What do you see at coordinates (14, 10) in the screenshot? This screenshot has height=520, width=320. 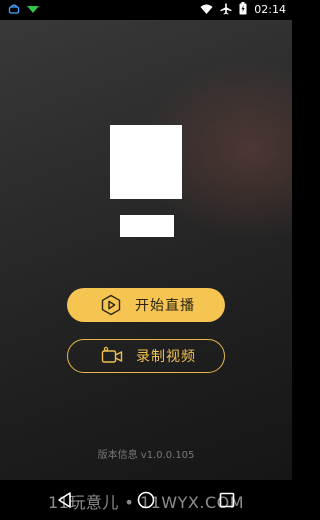 I see `android-debug-icon` at bounding box center [14, 10].